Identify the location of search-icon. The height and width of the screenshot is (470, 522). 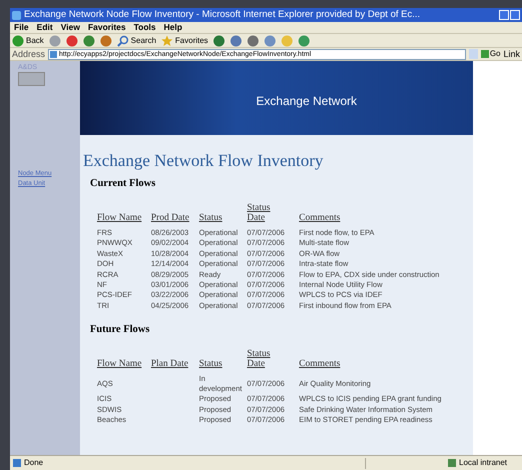
(122, 40).